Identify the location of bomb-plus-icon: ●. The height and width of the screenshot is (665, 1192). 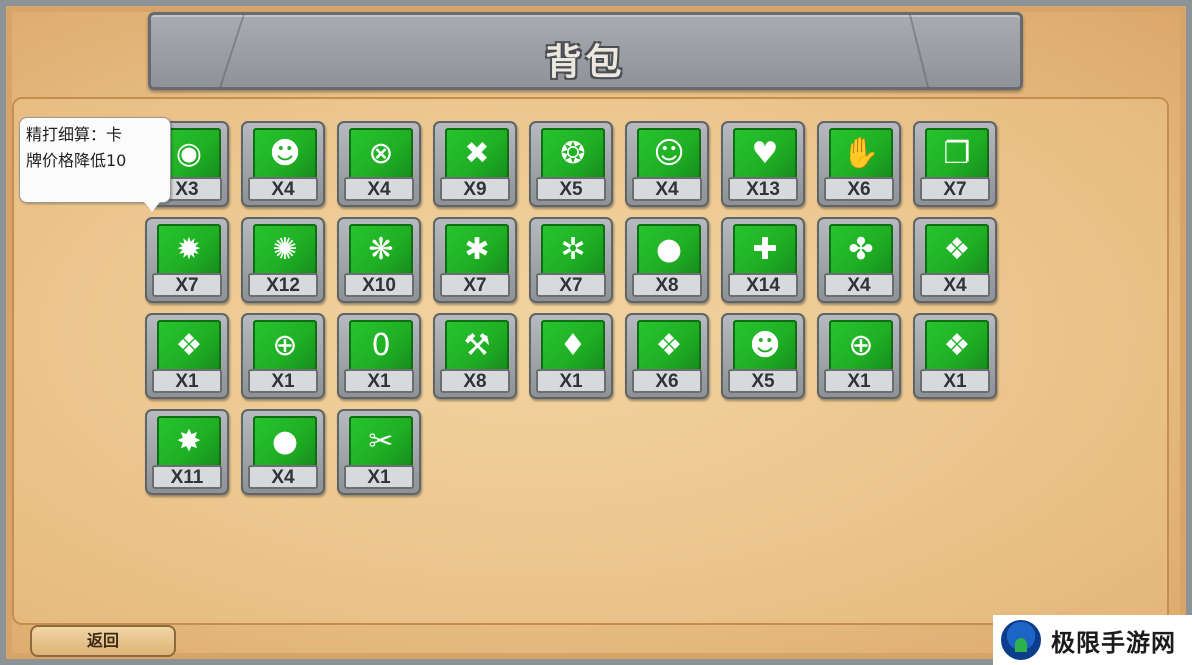
(285, 442).